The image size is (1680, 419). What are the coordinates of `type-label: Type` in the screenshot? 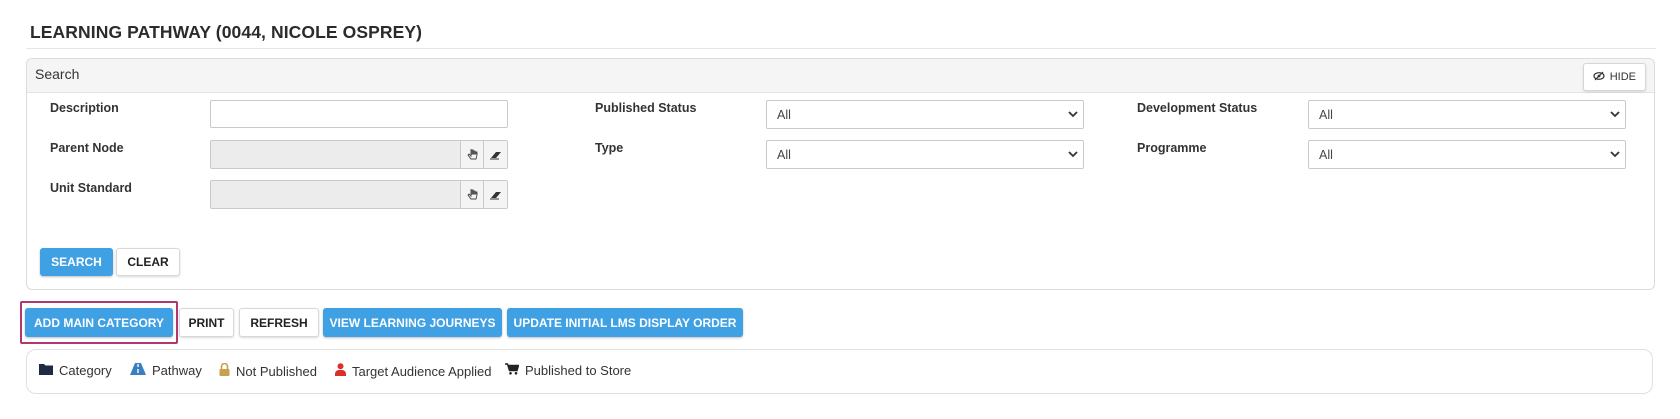 It's located at (609, 148).